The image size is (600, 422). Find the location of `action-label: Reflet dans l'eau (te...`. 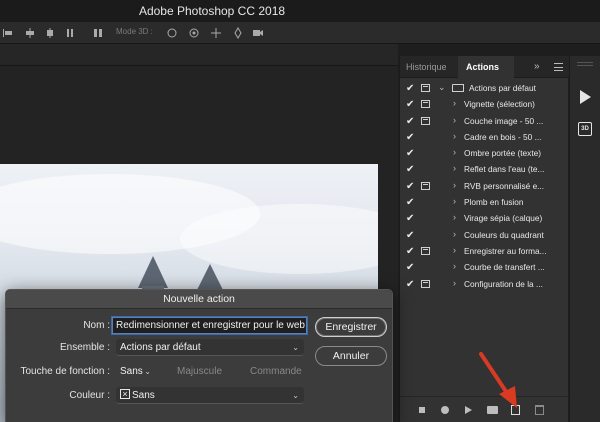

action-label: Reflet dans l'eau (te... is located at coordinates (504, 169).